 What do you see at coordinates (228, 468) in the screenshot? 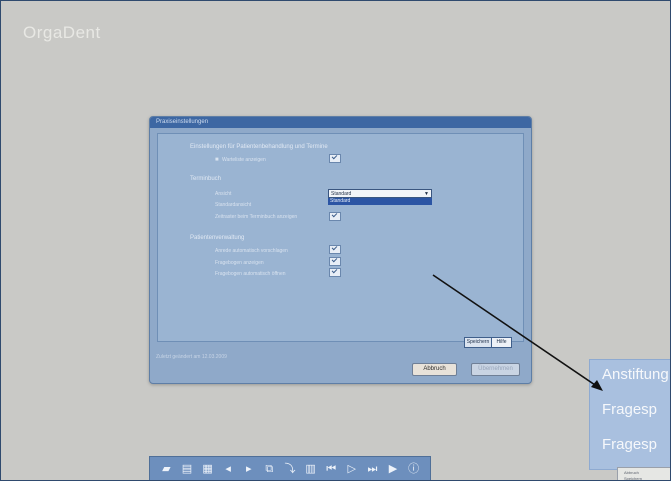
I see `back-icon: ◂` at bounding box center [228, 468].